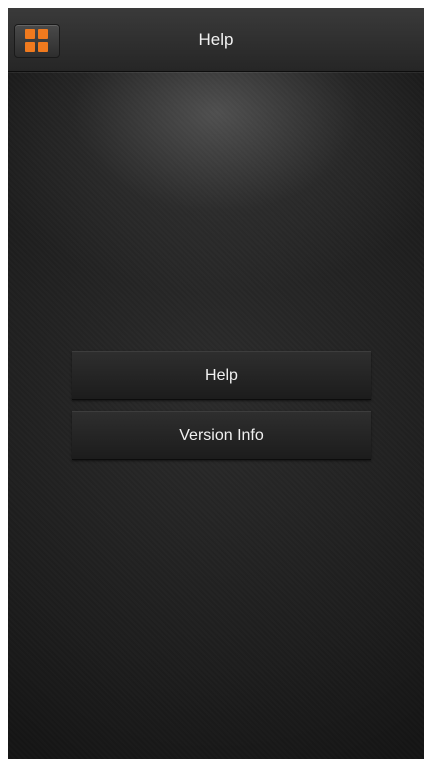 Image resolution: width=432 pixels, height=767 pixels. I want to click on menu-button, so click(37, 41).